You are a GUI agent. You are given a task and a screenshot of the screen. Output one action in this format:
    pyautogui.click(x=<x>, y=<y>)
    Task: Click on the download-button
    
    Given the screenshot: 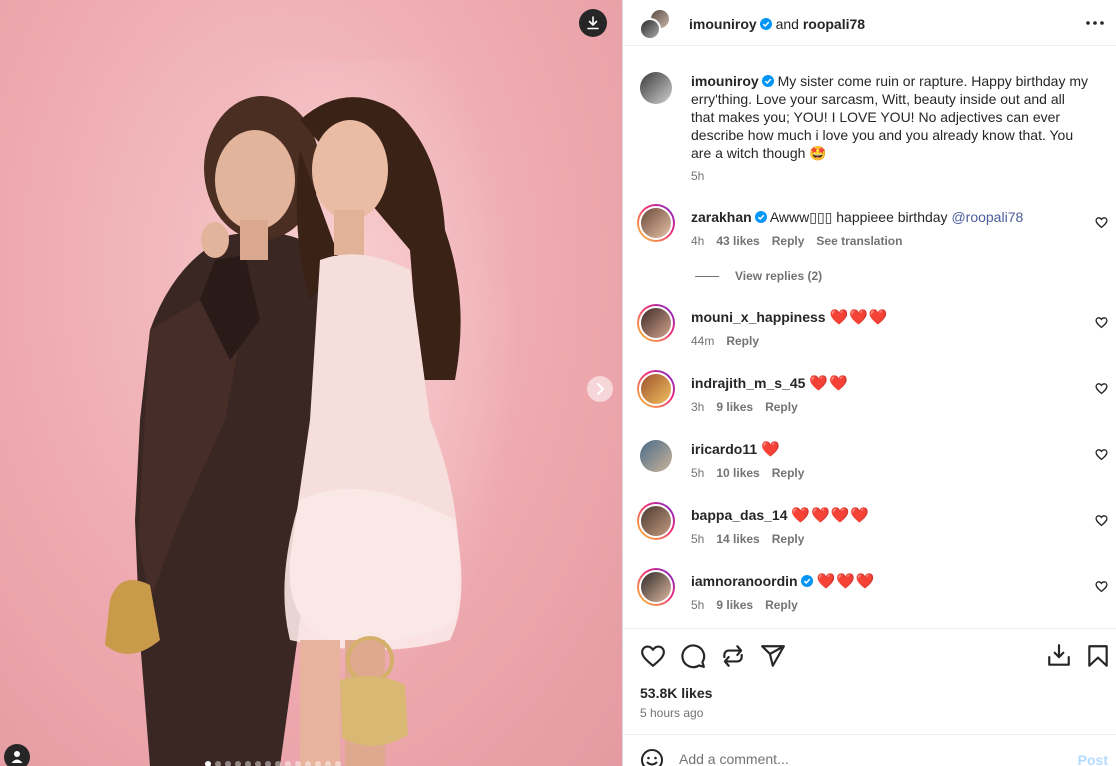 What is the action you would take?
    pyautogui.click(x=593, y=23)
    